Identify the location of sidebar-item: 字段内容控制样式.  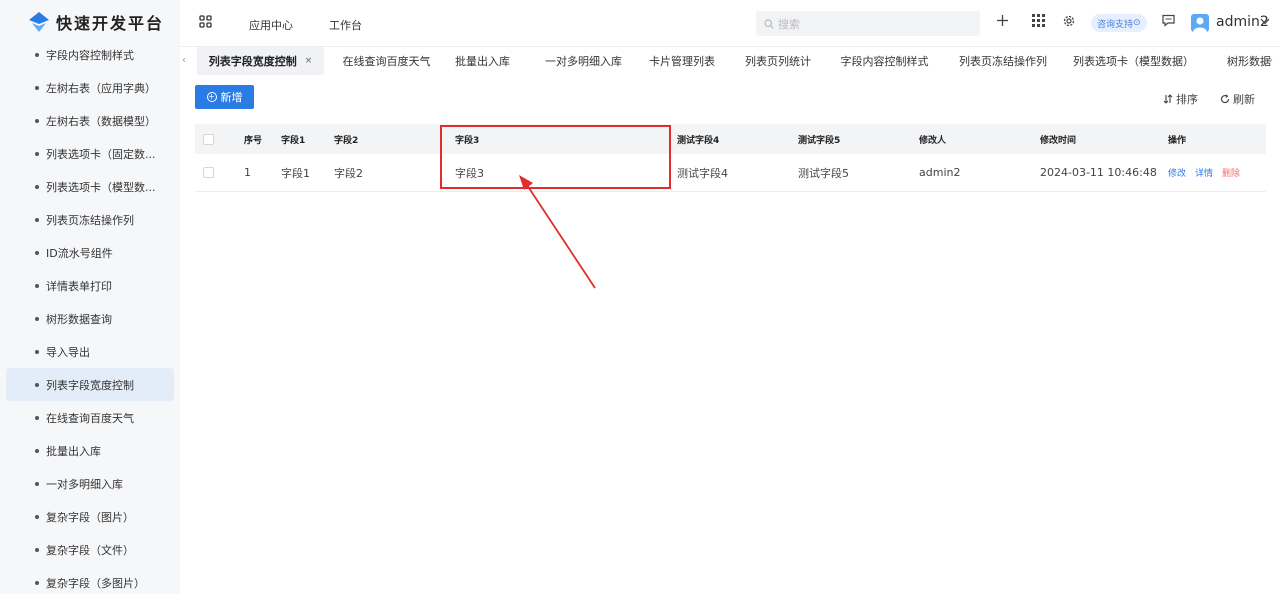
(90, 54).